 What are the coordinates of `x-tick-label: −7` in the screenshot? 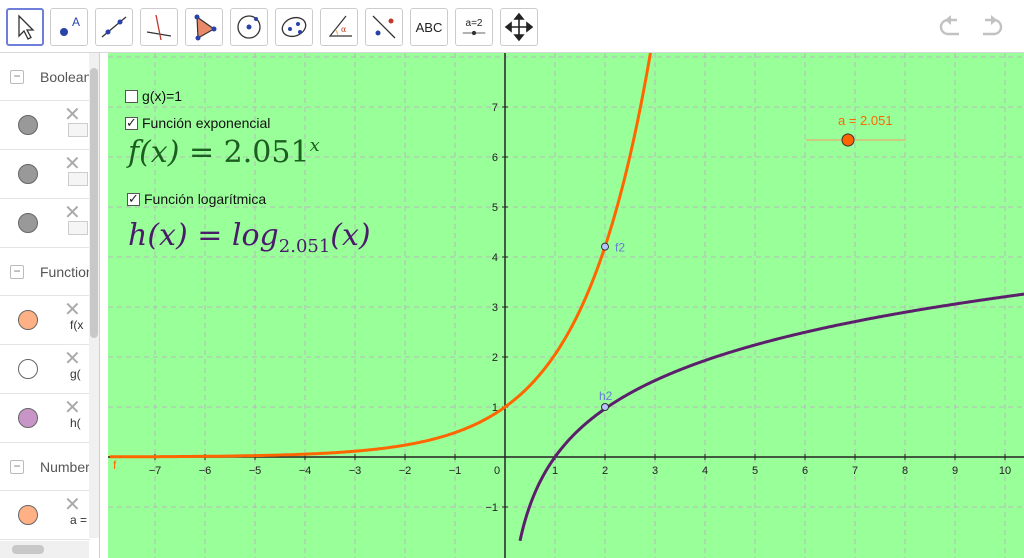 It's located at (155, 471).